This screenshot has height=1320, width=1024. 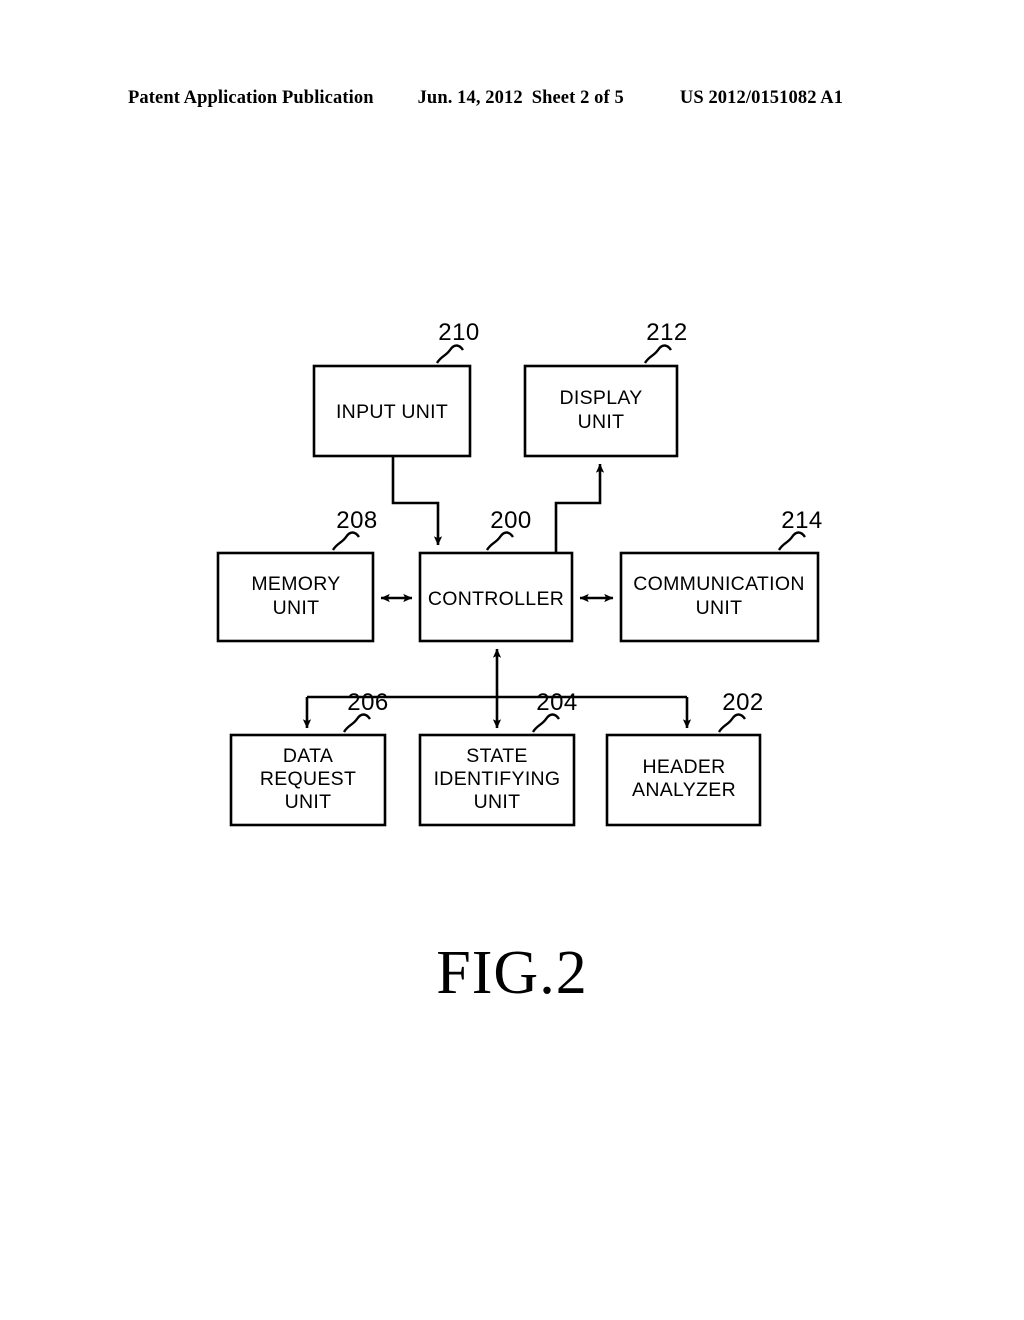 What do you see at coordinates (392, 412) in the screenshot?
I see `block-input-unit-label-1: INPUT UNIT` at bounding box center [392, 412].